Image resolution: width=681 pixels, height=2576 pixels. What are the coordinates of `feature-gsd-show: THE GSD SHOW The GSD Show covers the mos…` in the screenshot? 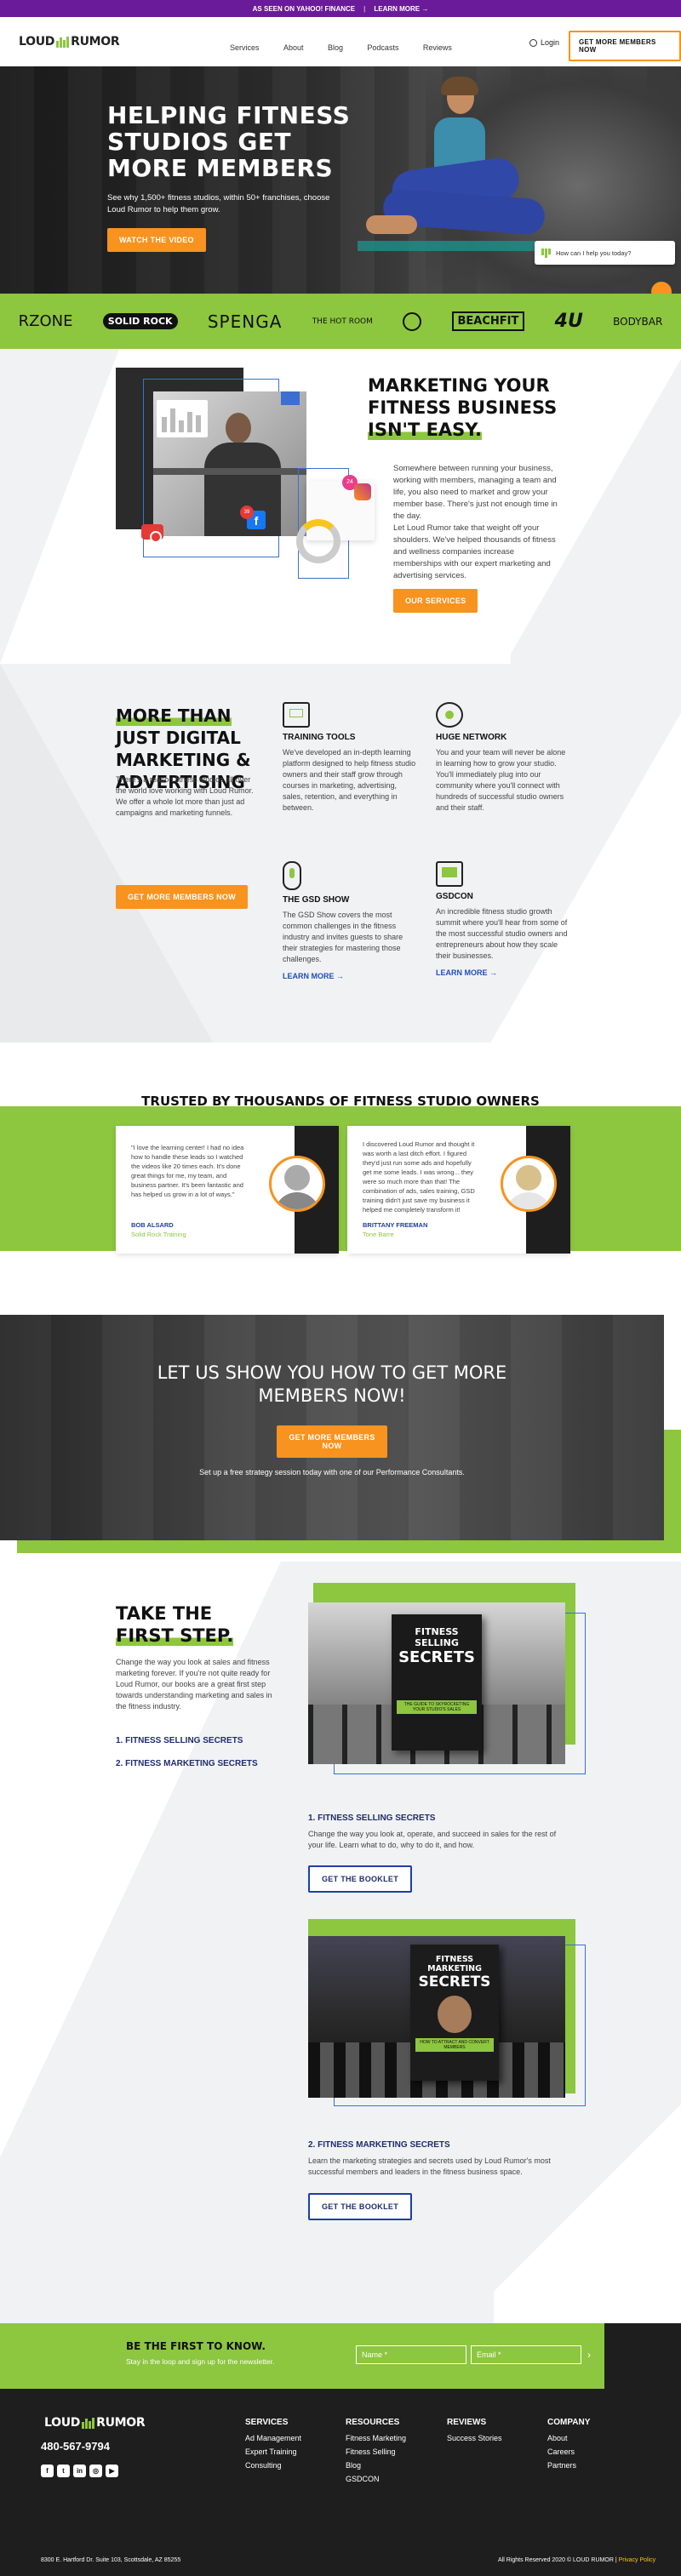 It's located at (351, 920).